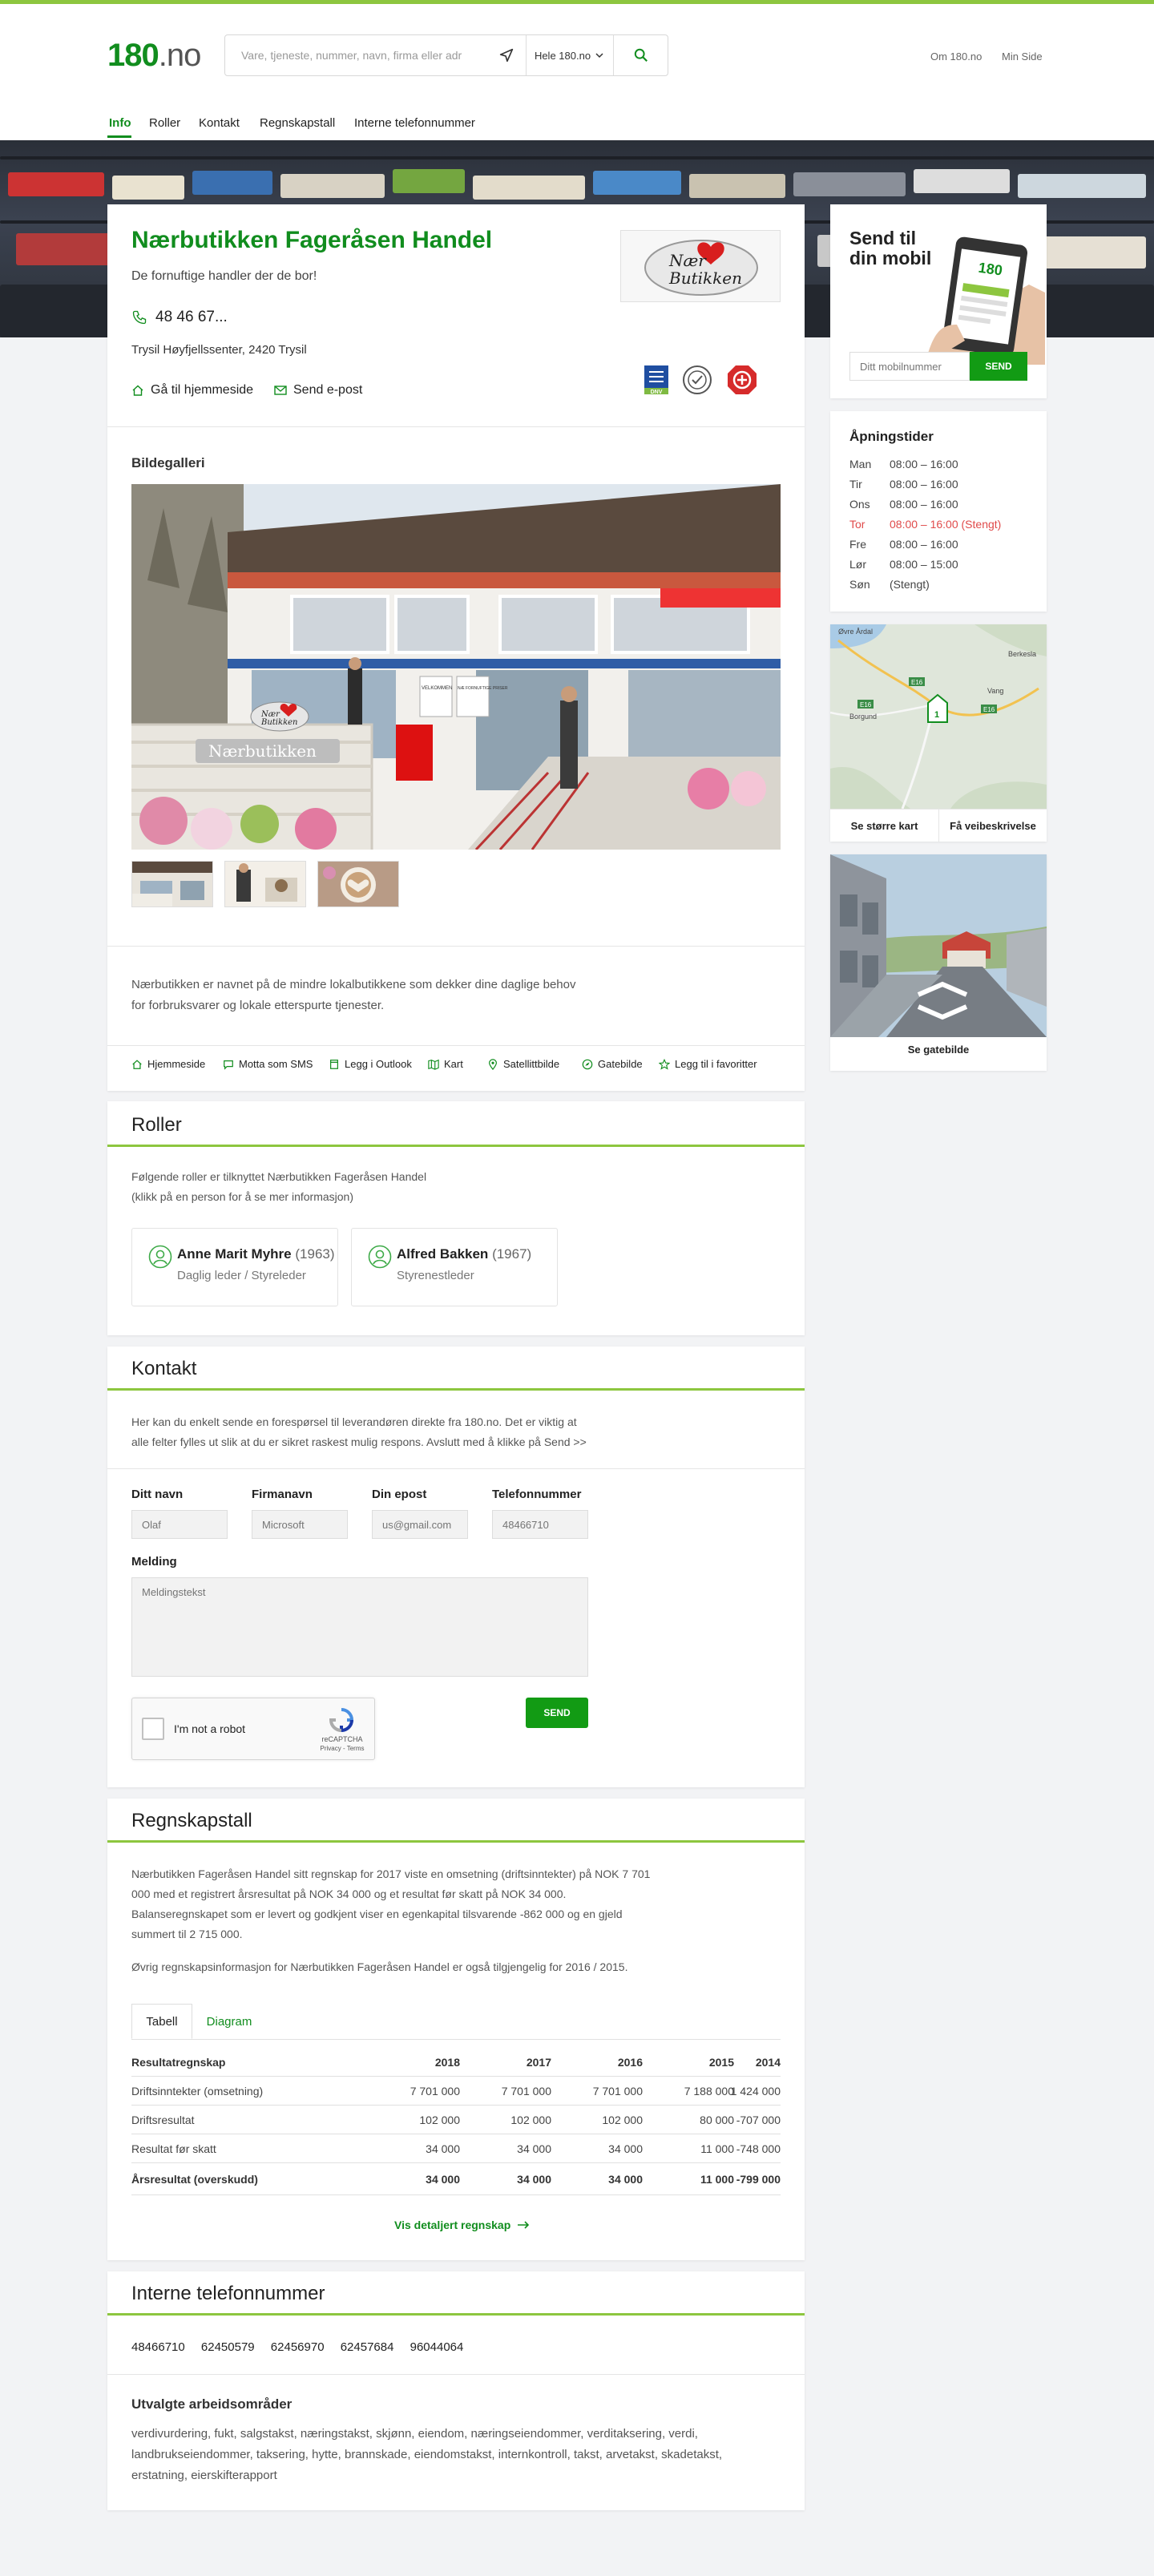 Image resolution: width=1154 pixels, height=2576 pixels. Describe the element at coordinates (939, 1050) in the screenshot. I see `street-view-button: Se gatebilde` at that location.